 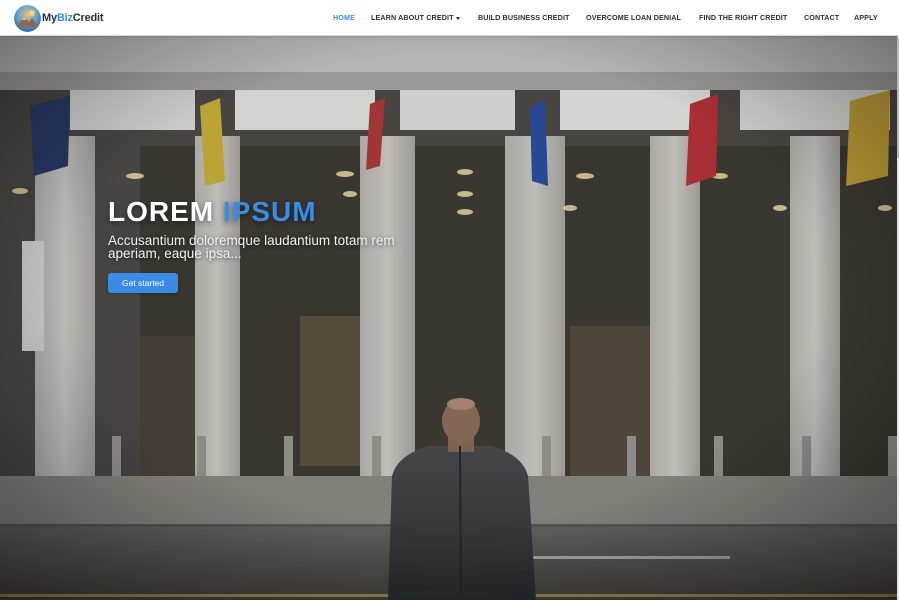 I want to click on nav-apply: APPLY, so click(x=866, y=18).